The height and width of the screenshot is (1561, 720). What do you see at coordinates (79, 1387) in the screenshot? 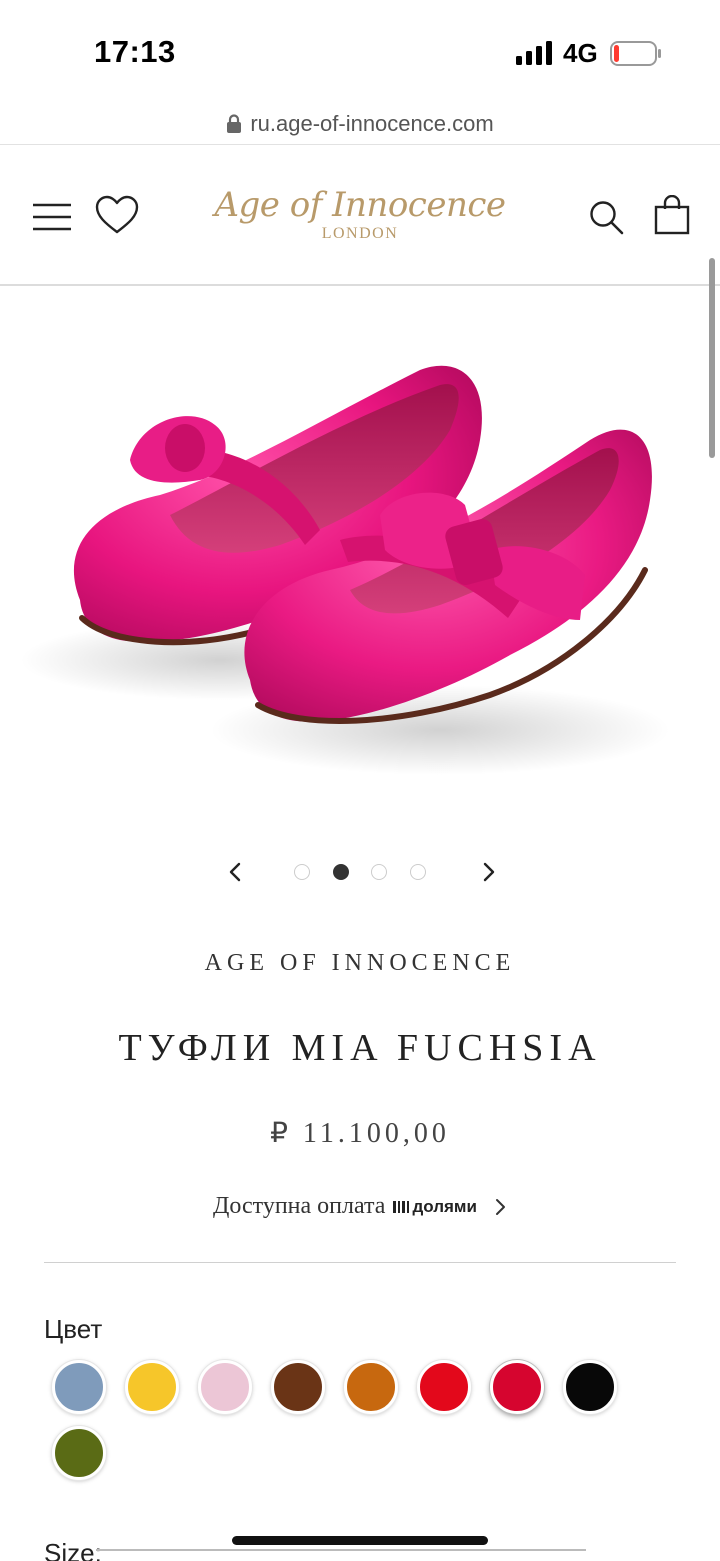
I see `color-swatch-blue` at bounding box center [79, 1387].